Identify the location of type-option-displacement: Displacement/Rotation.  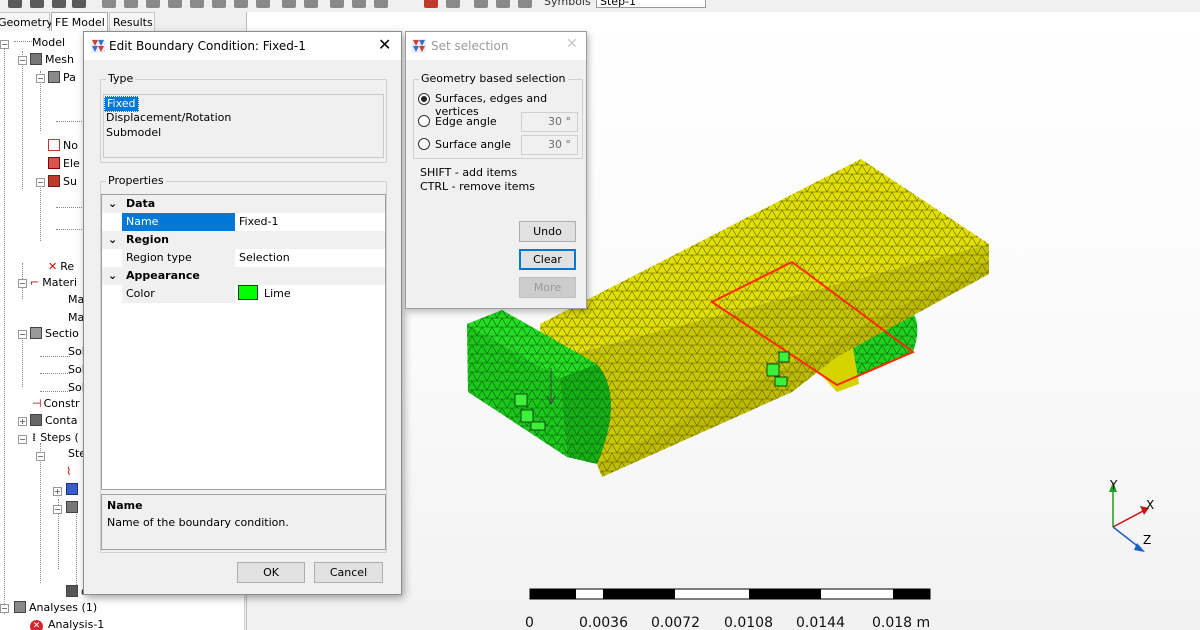
(168, 118).